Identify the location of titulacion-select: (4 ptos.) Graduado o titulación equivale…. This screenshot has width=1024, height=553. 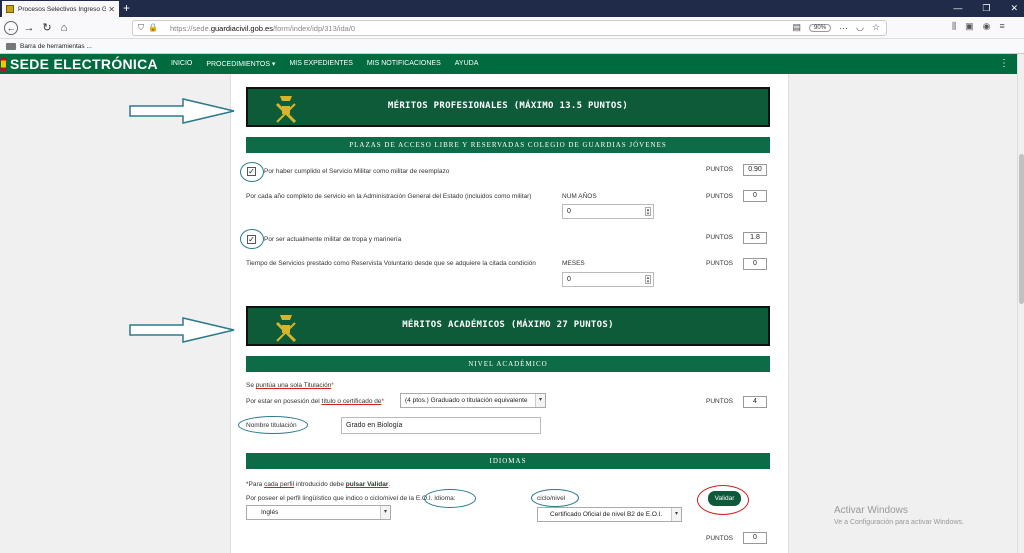
(473, 400).